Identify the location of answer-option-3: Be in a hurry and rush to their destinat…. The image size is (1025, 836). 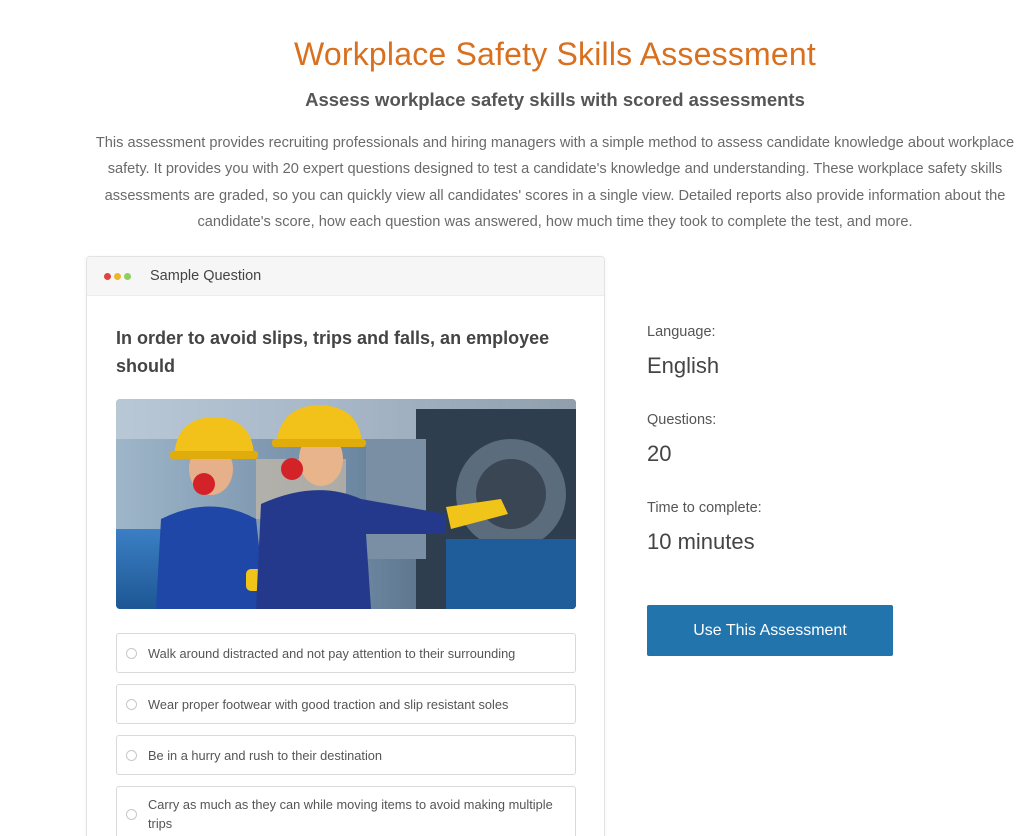
(346, 755).